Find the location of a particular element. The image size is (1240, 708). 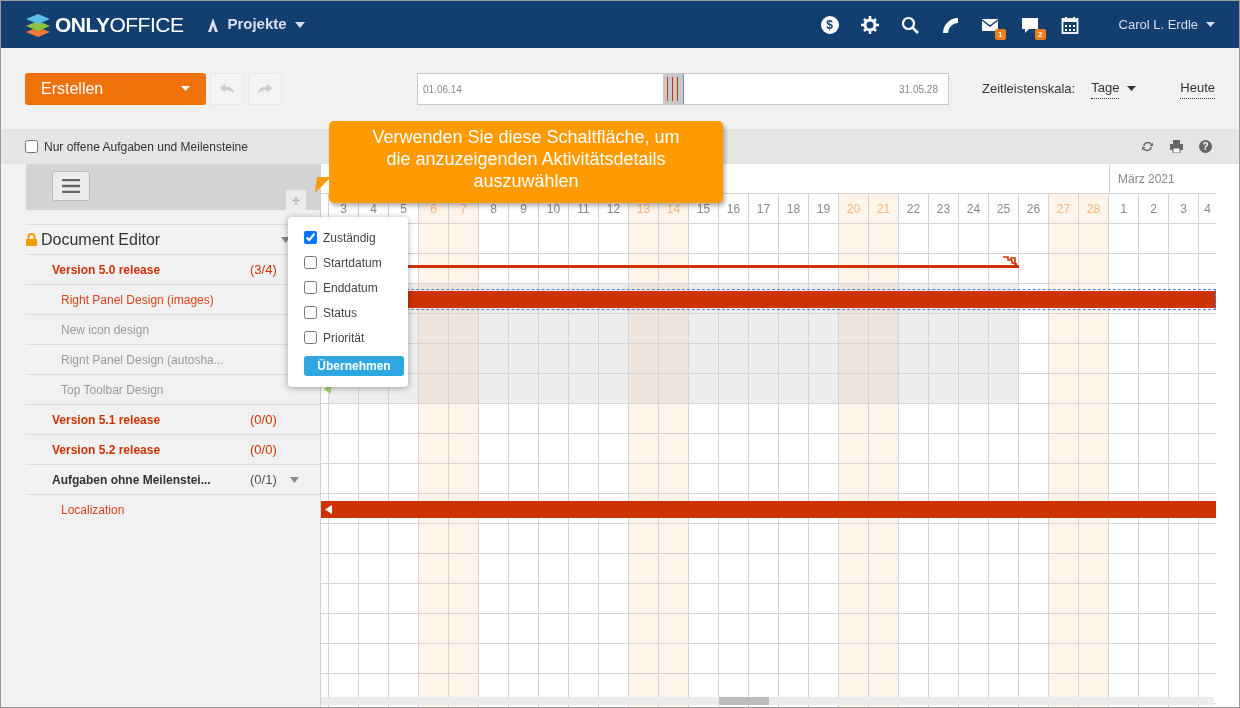

day-label: 2 is located at coordinates (1154, 209).